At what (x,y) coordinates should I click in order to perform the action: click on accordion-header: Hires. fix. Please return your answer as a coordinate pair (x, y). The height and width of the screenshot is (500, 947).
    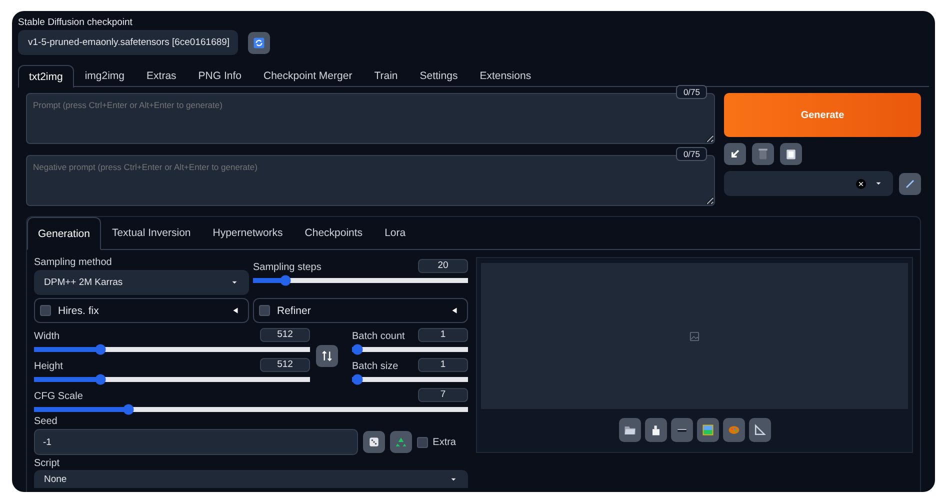
    Looking at the image, I should click on (141, 310).